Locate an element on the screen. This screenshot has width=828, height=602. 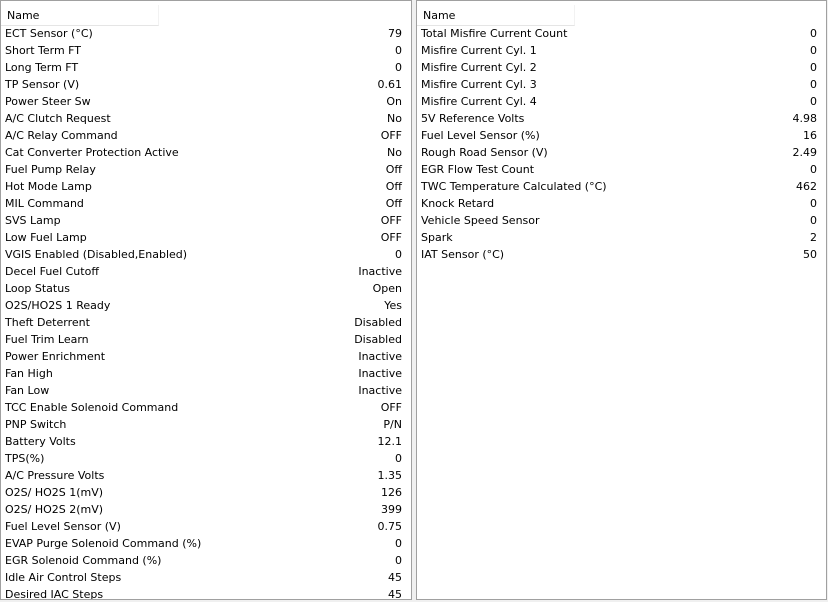
list-item: TCC Enable Solenoid Command OFF is located at coordinates (206, 407).